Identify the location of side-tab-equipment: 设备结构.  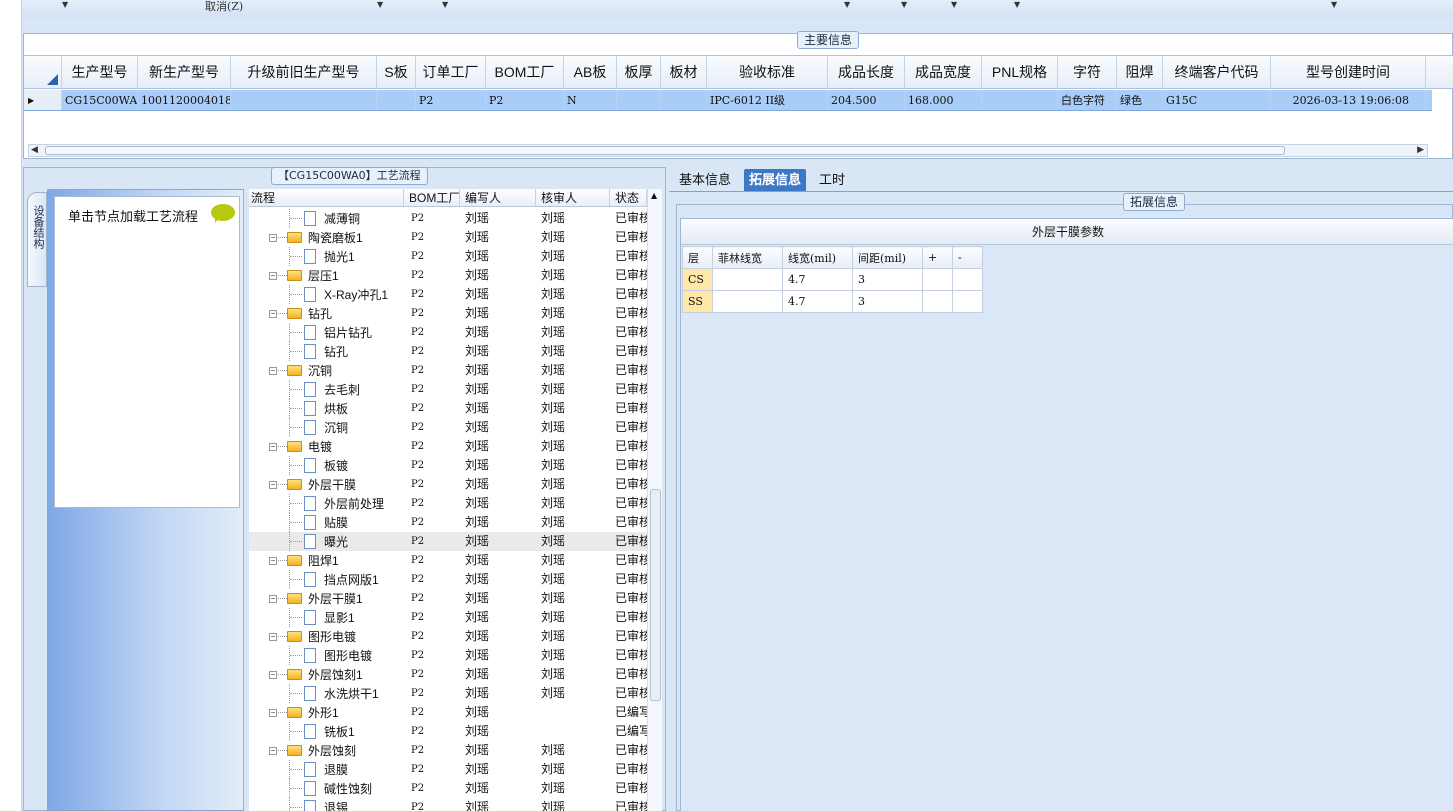
(37, 239).